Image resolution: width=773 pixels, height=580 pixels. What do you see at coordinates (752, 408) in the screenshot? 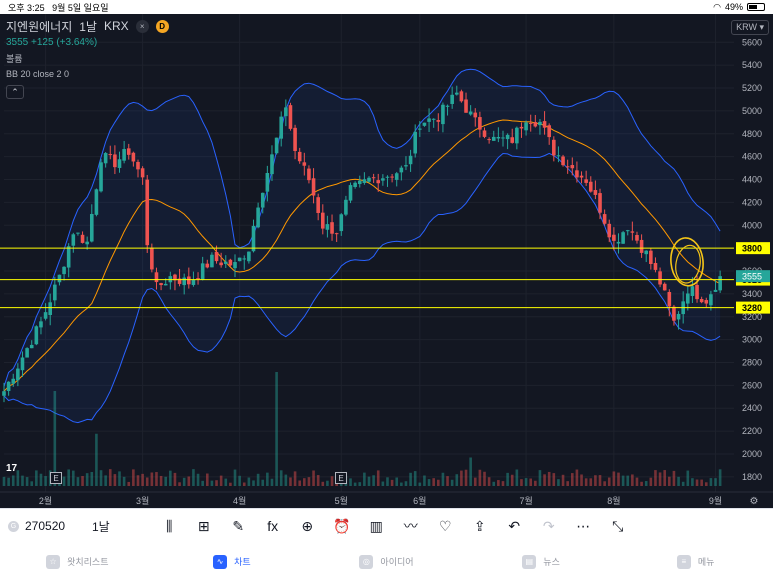
I see `price-tick-label: 2400` at bounding box center [752, 408].